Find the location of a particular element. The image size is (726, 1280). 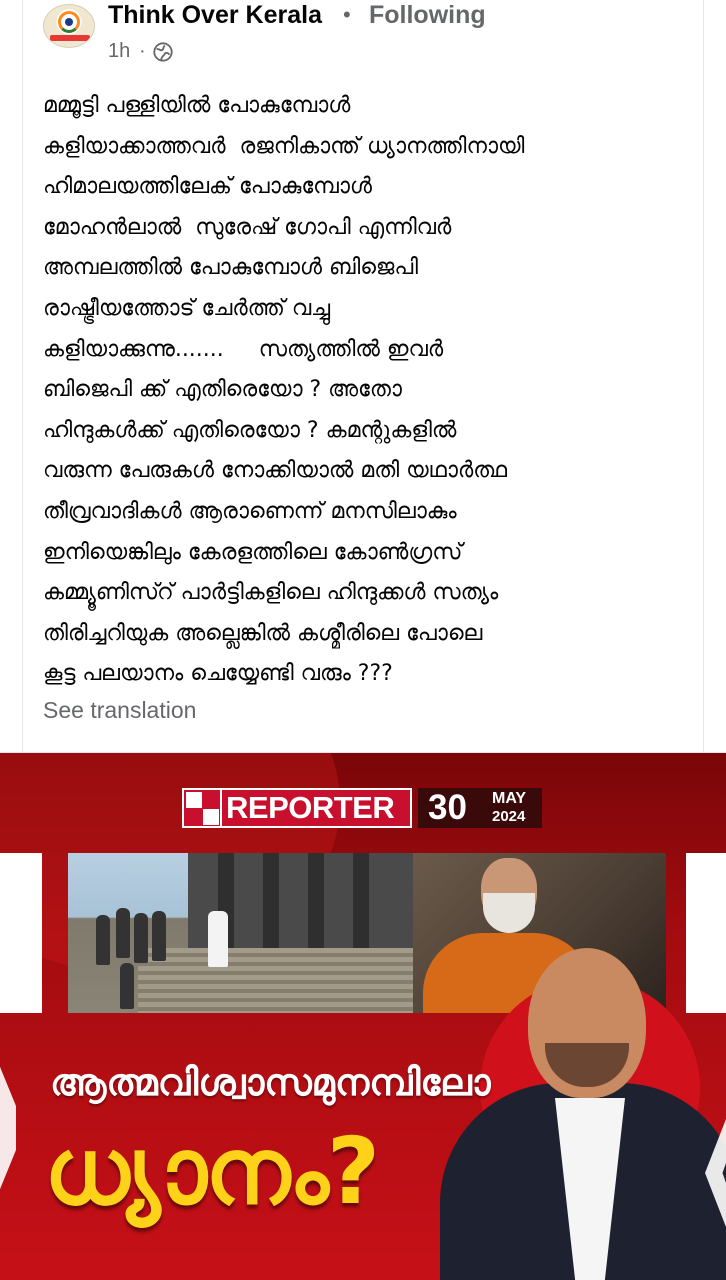

following-button: Following is located at coordinates (427, 15).